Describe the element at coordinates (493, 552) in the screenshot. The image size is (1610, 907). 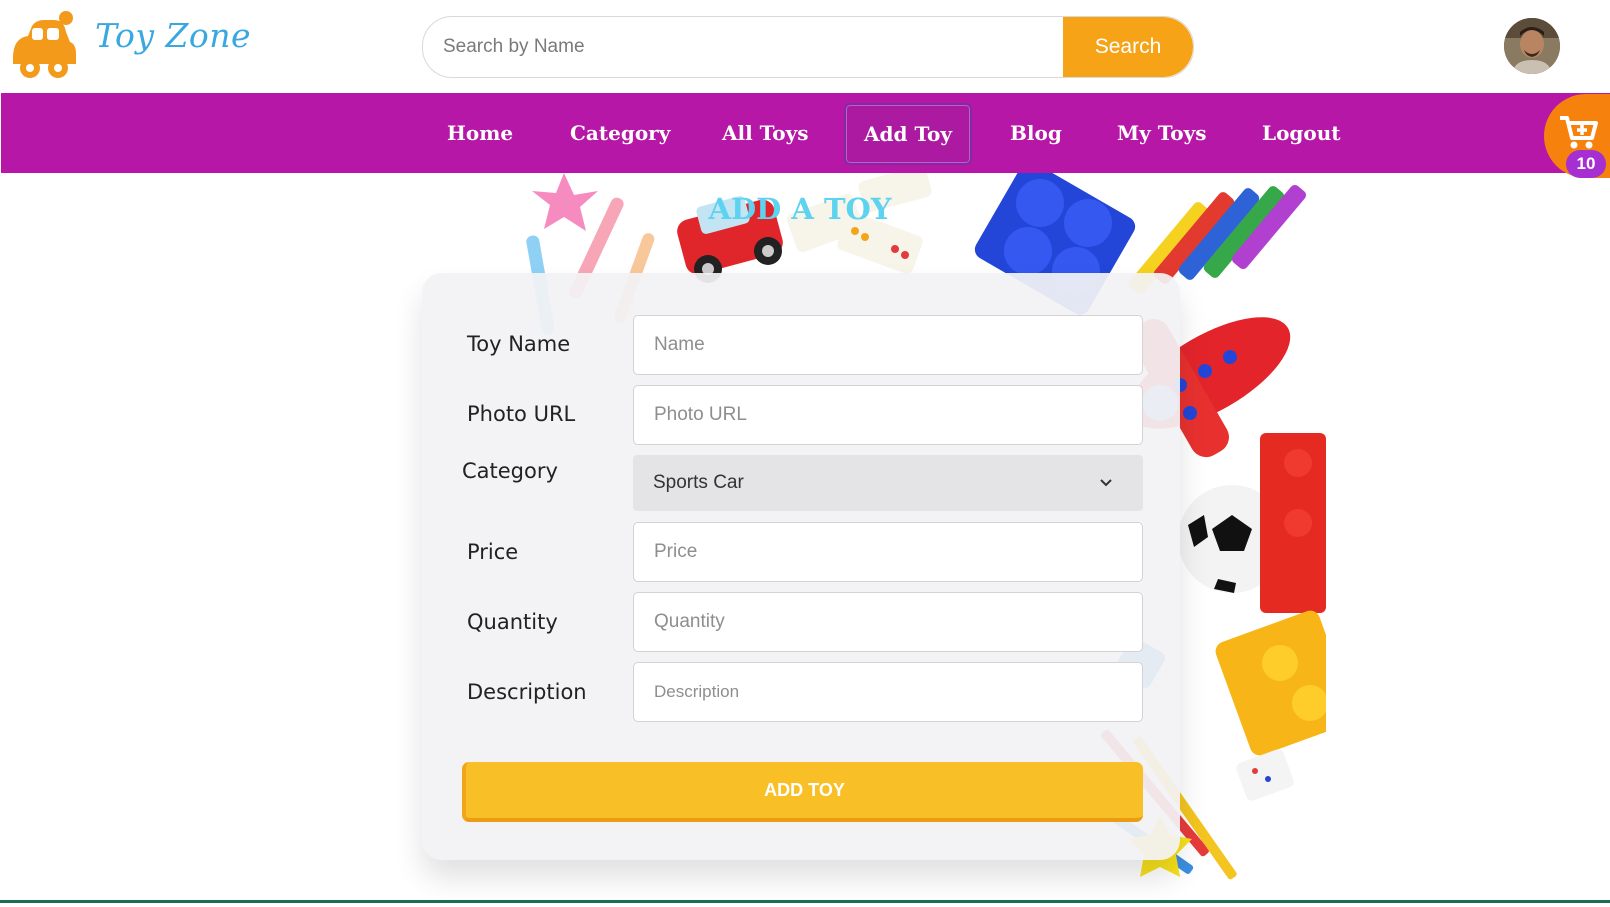
I see `price-label: Price` at that location.